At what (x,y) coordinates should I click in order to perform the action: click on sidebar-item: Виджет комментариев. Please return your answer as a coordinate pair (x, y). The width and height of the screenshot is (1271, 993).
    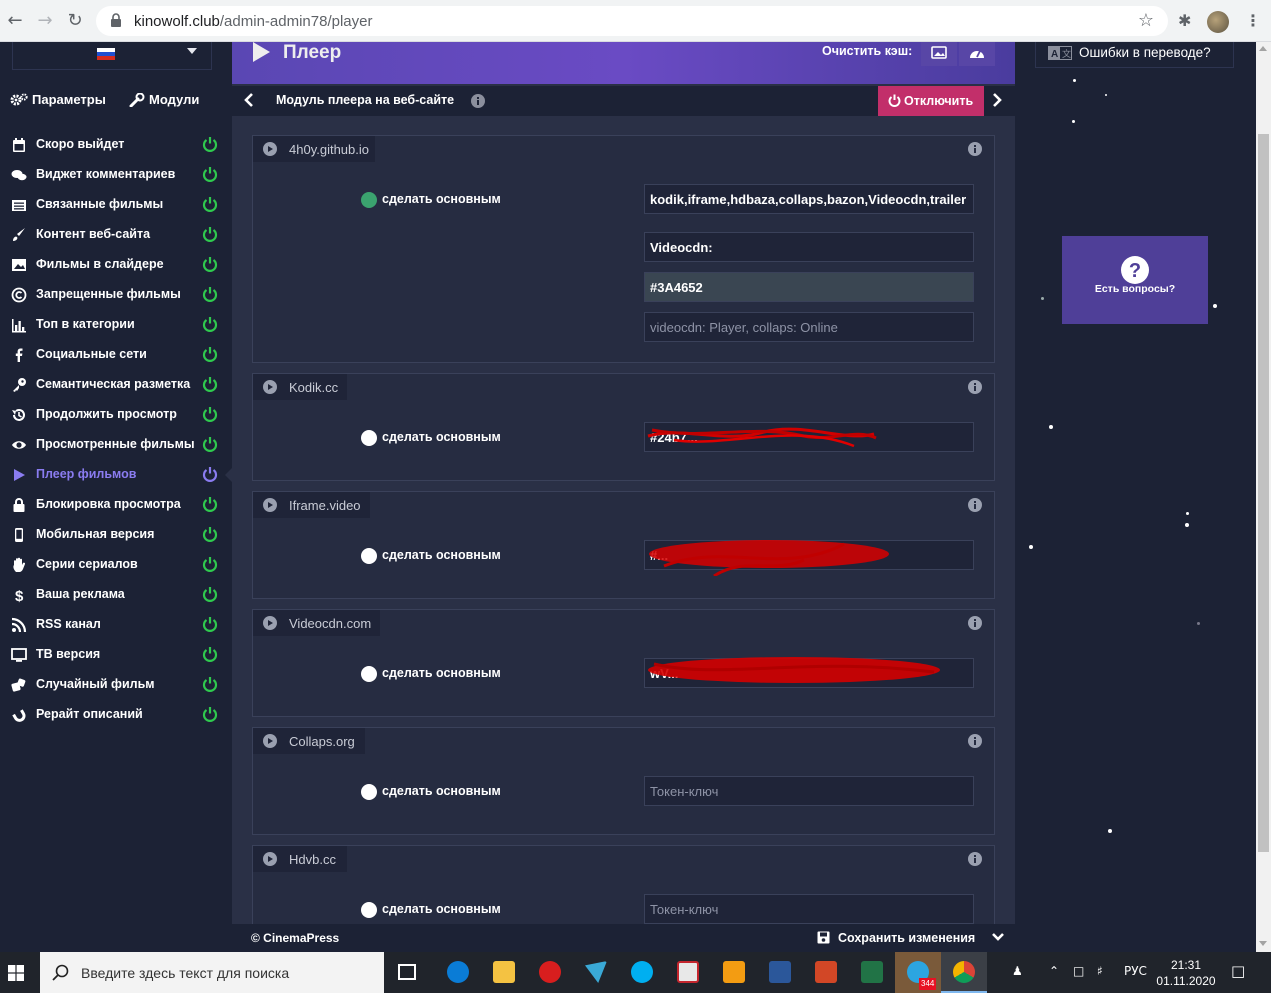
    Looking at the image, I should click on (116, 175).